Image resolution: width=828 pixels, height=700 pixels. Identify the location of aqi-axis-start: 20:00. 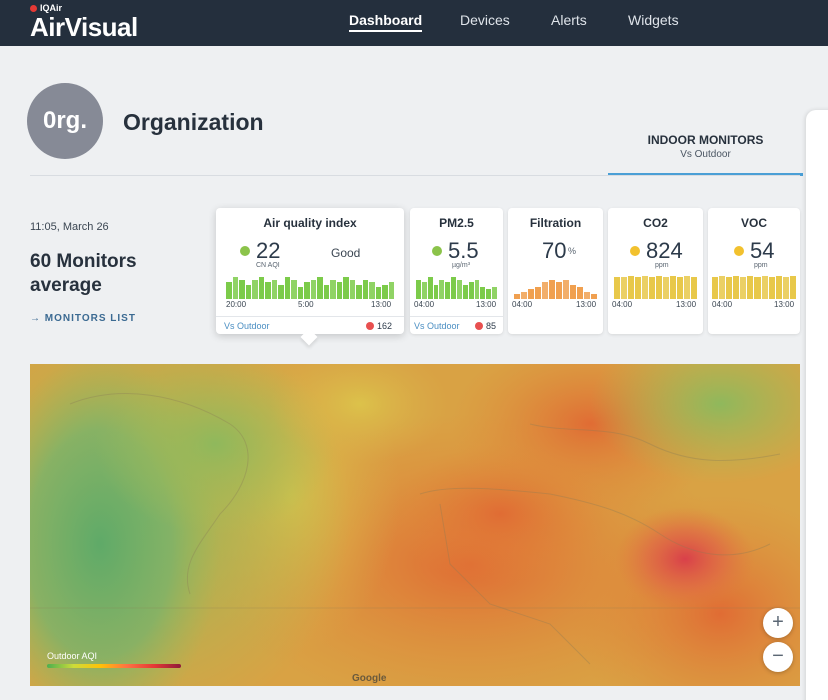
(236, 304).